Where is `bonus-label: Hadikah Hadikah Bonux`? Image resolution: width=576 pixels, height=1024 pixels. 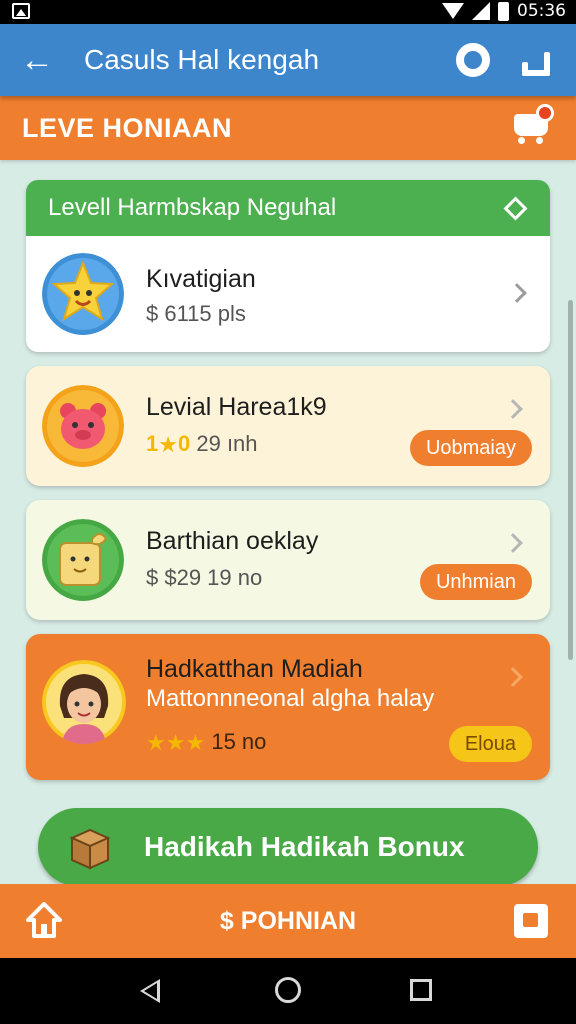 bonus-label: Hadikah Hadikah Bonux is located at coordinates (304, 846).